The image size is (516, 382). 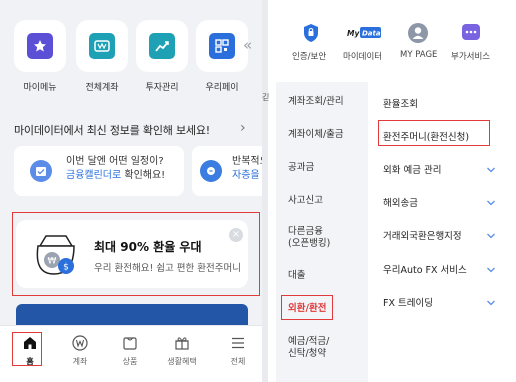 I want to click on submenu-item: 거래외국환은행지정, so click(x=422, y=235).